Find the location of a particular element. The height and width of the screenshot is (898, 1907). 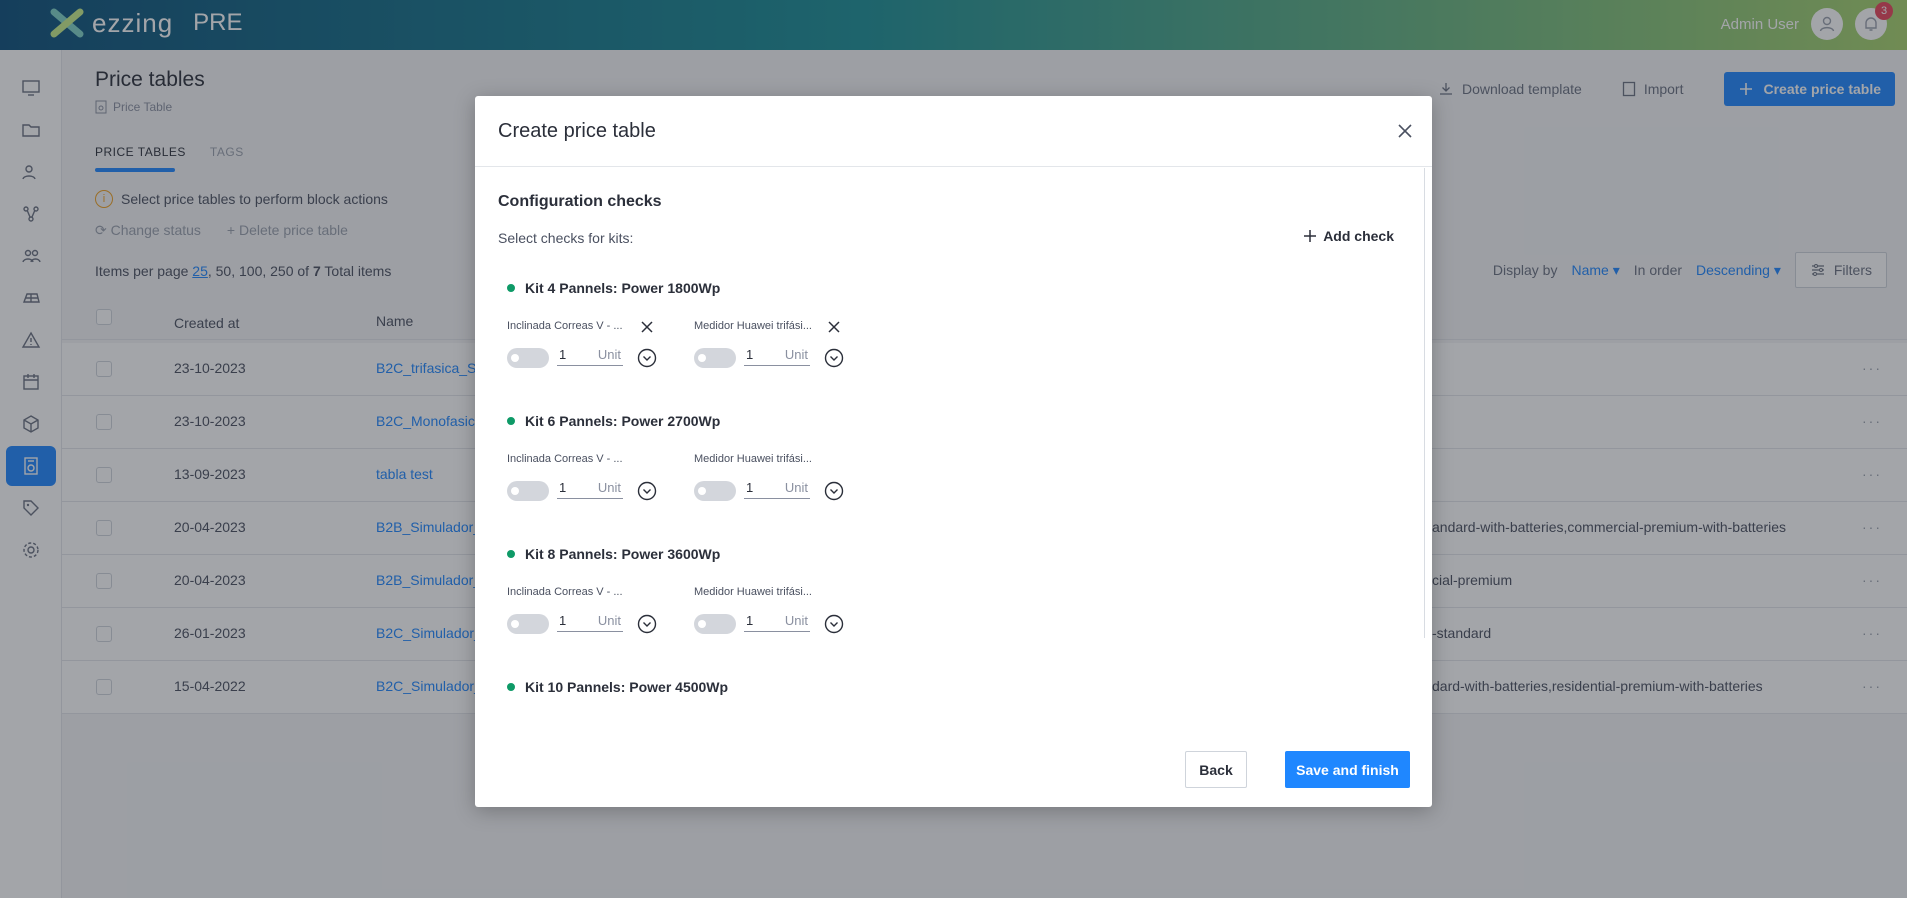

back-button: Back is located at coordinates (1216, 769).